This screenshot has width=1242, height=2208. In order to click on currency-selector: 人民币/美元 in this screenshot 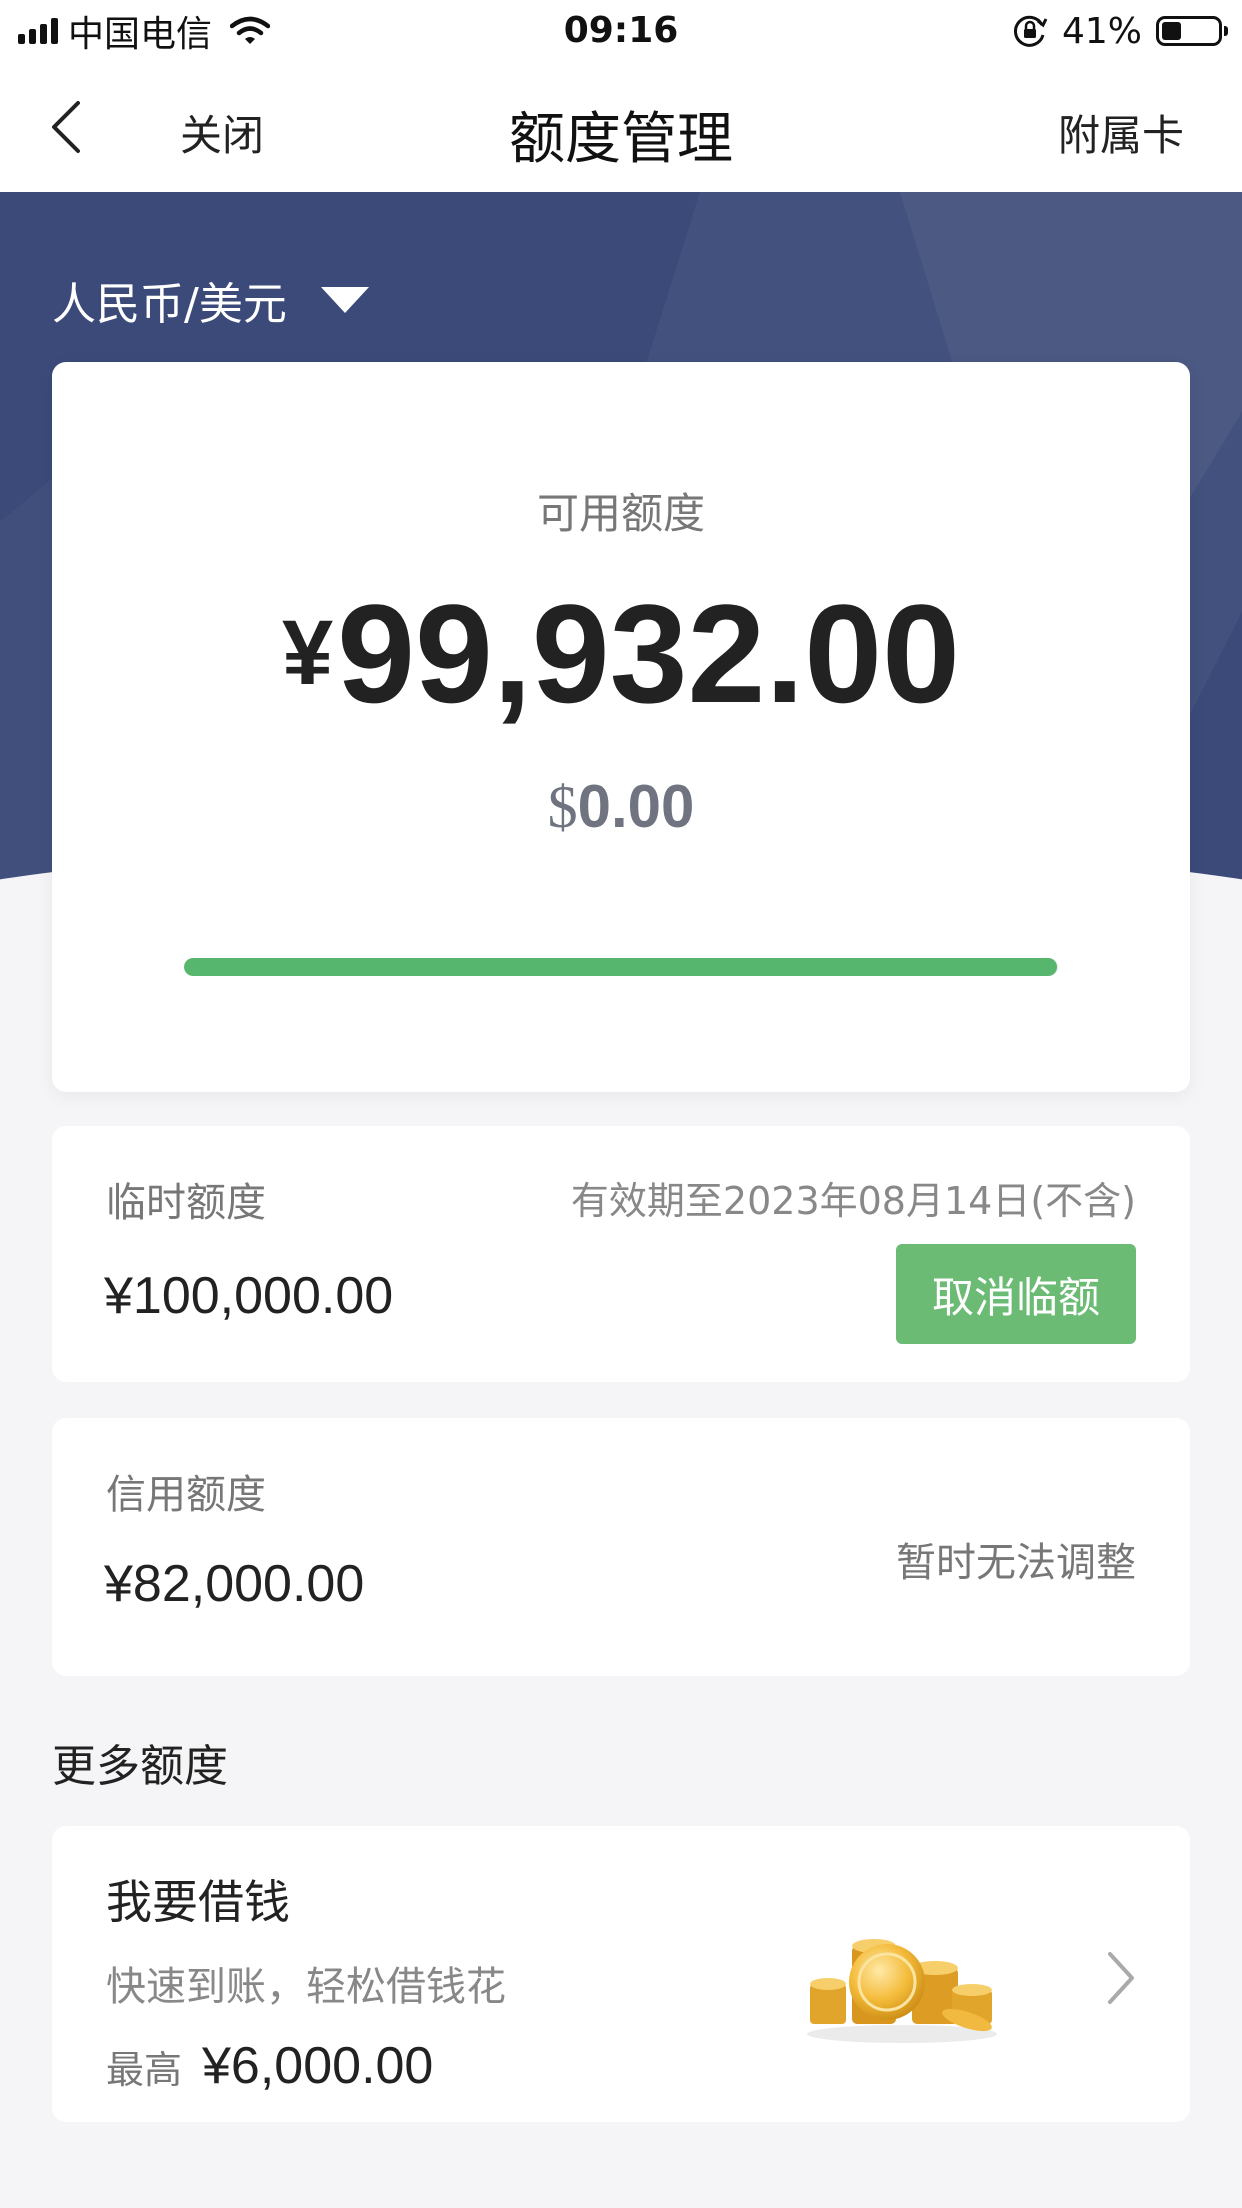, I will do `click(210, 300)`.